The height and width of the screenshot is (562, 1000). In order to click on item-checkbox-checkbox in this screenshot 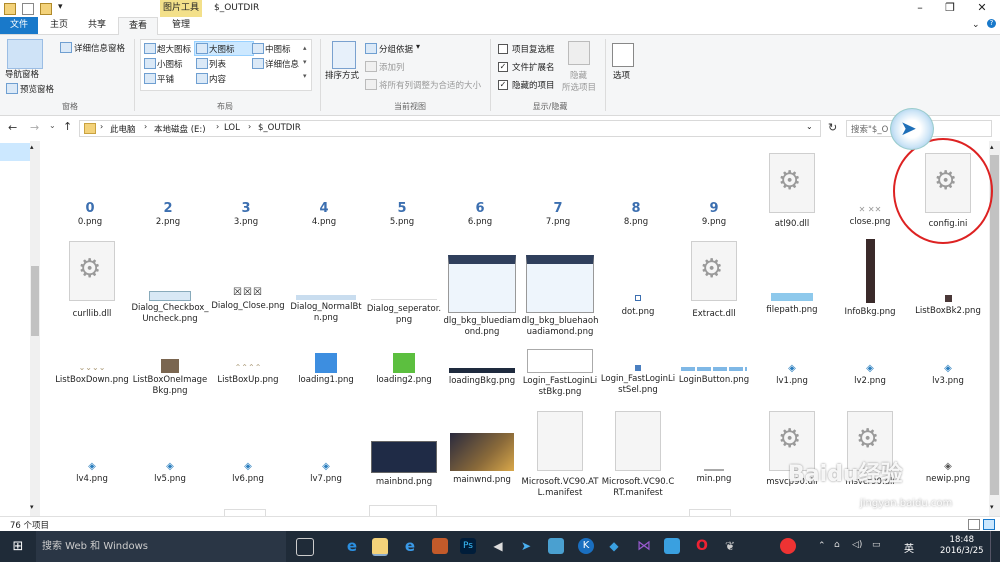, I will do `click(503, 49)`.